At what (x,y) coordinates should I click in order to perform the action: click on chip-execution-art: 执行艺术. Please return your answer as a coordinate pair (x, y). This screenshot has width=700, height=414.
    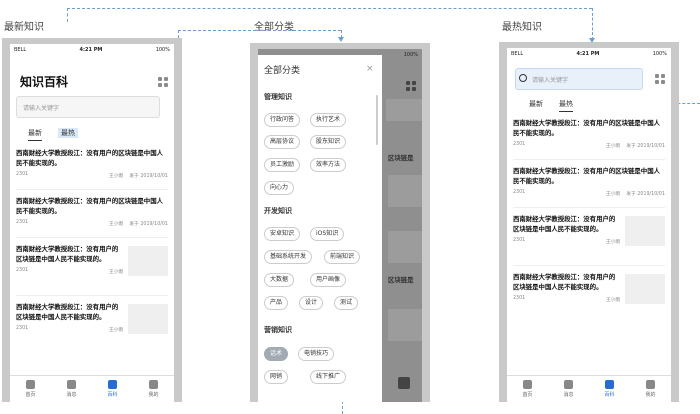
    Looking at the image, I should click on (328, 120).